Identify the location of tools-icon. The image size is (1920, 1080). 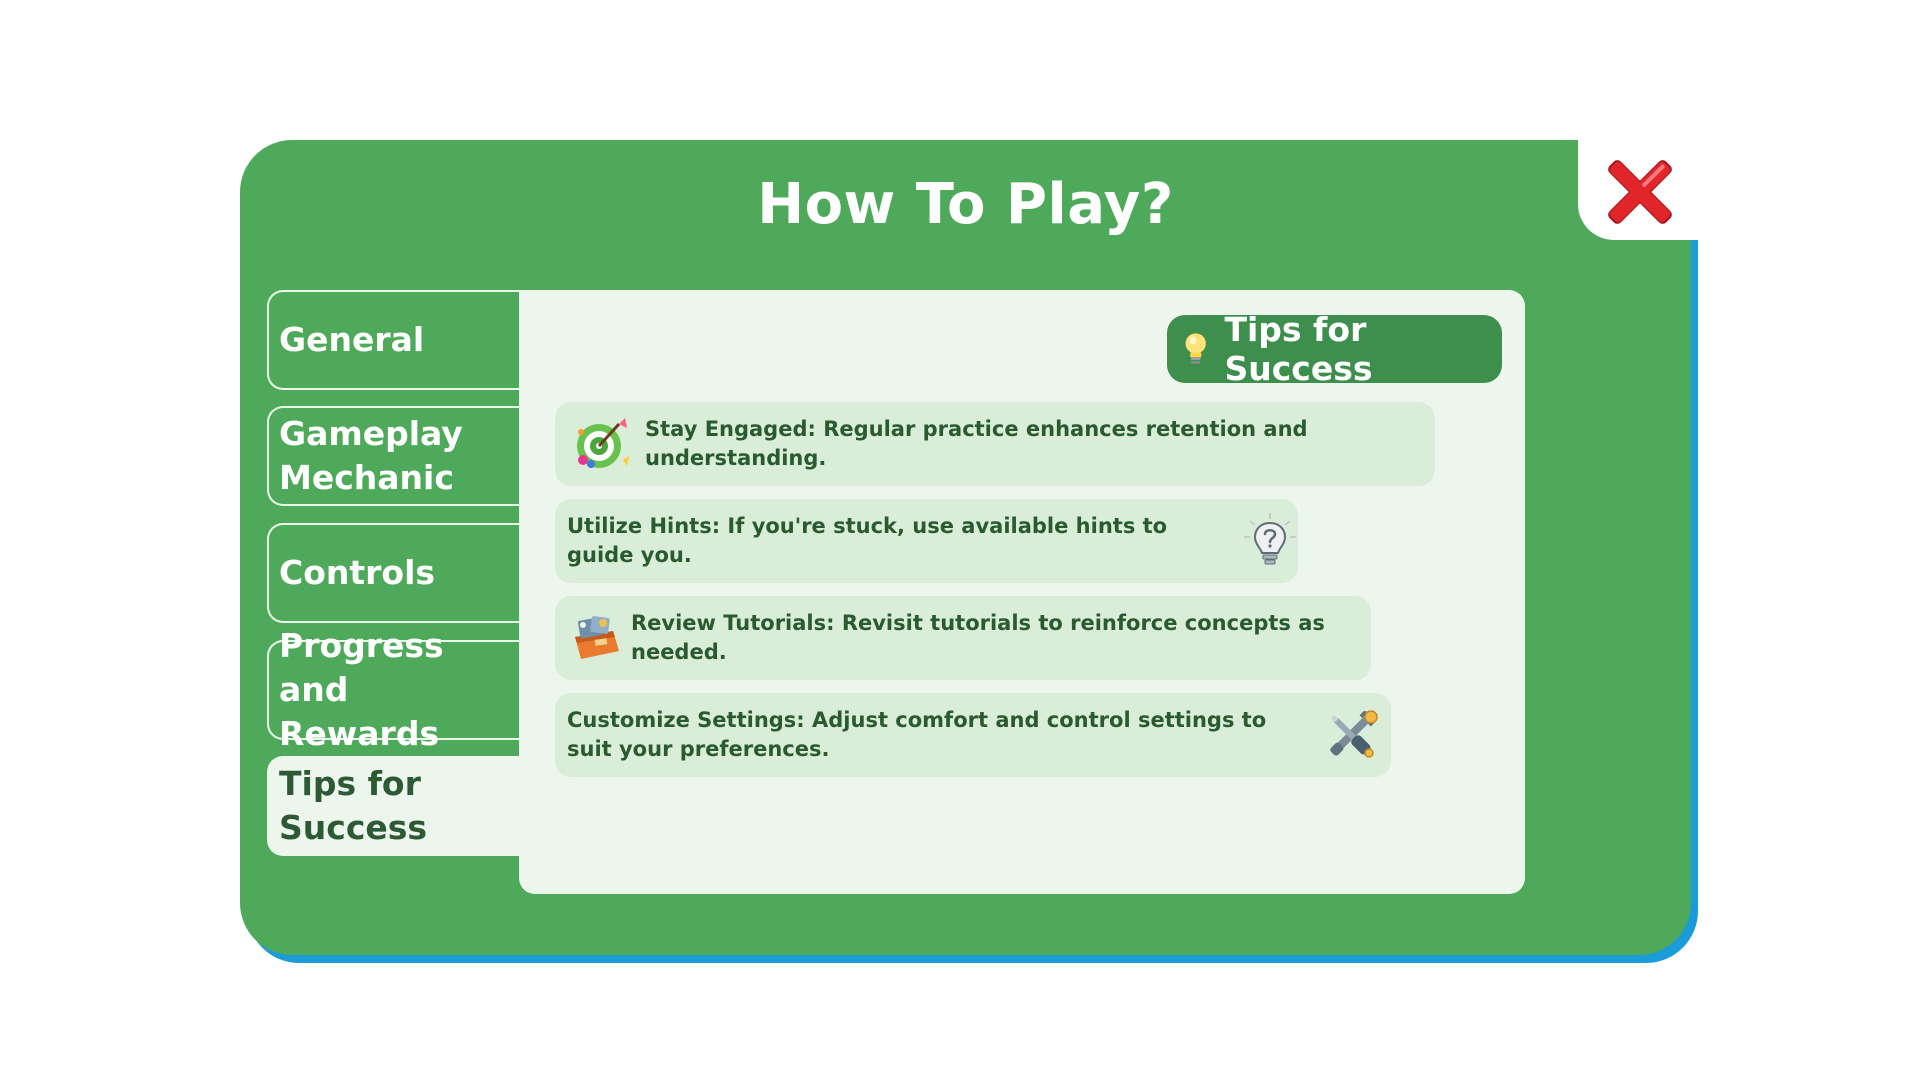
(1354, 734).